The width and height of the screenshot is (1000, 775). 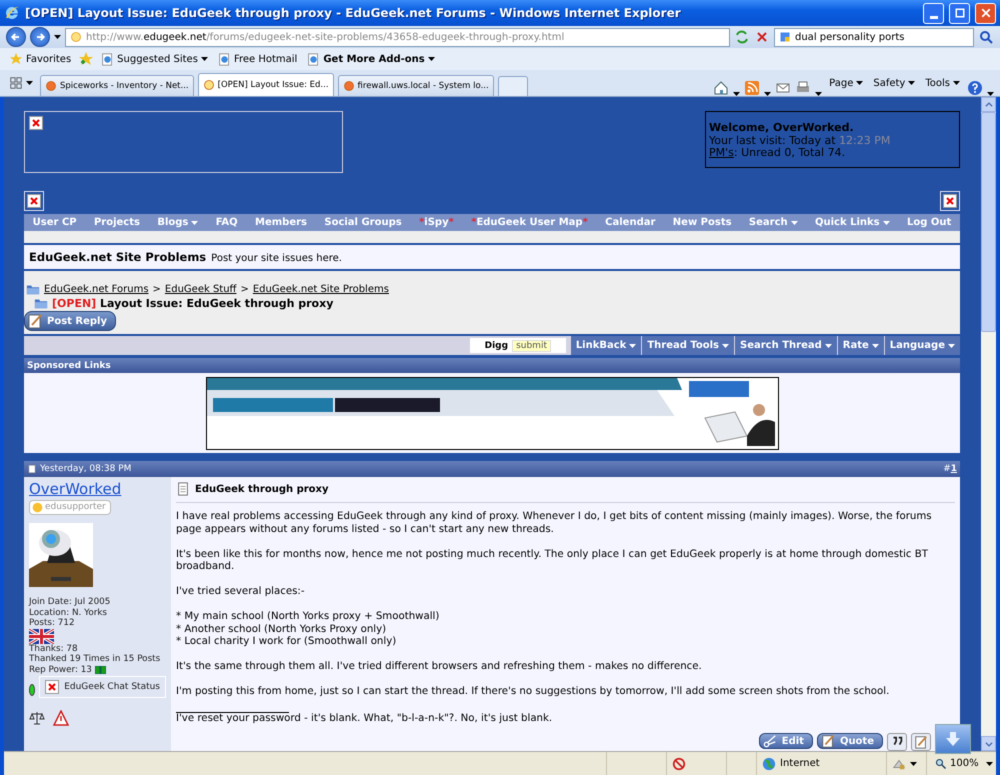 I want to click on post-reply-button: Post Reply, so click(x=70, y=321).